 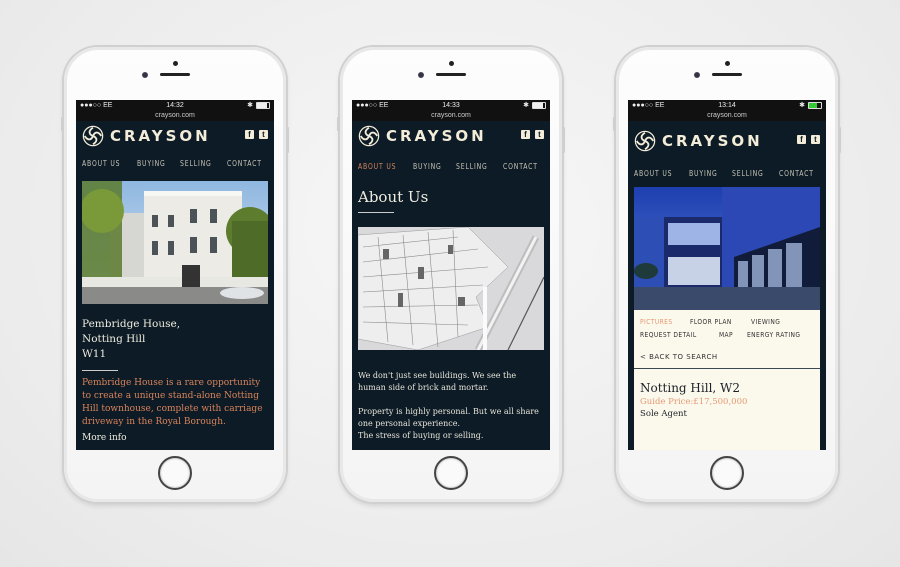 I want to click on clock: 13:14, so click(x=727, y=105).